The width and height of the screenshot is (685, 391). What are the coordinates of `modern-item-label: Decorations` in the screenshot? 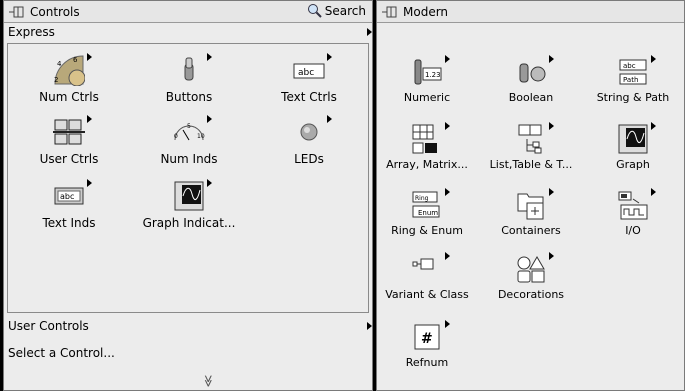 It's located at (531, 294).